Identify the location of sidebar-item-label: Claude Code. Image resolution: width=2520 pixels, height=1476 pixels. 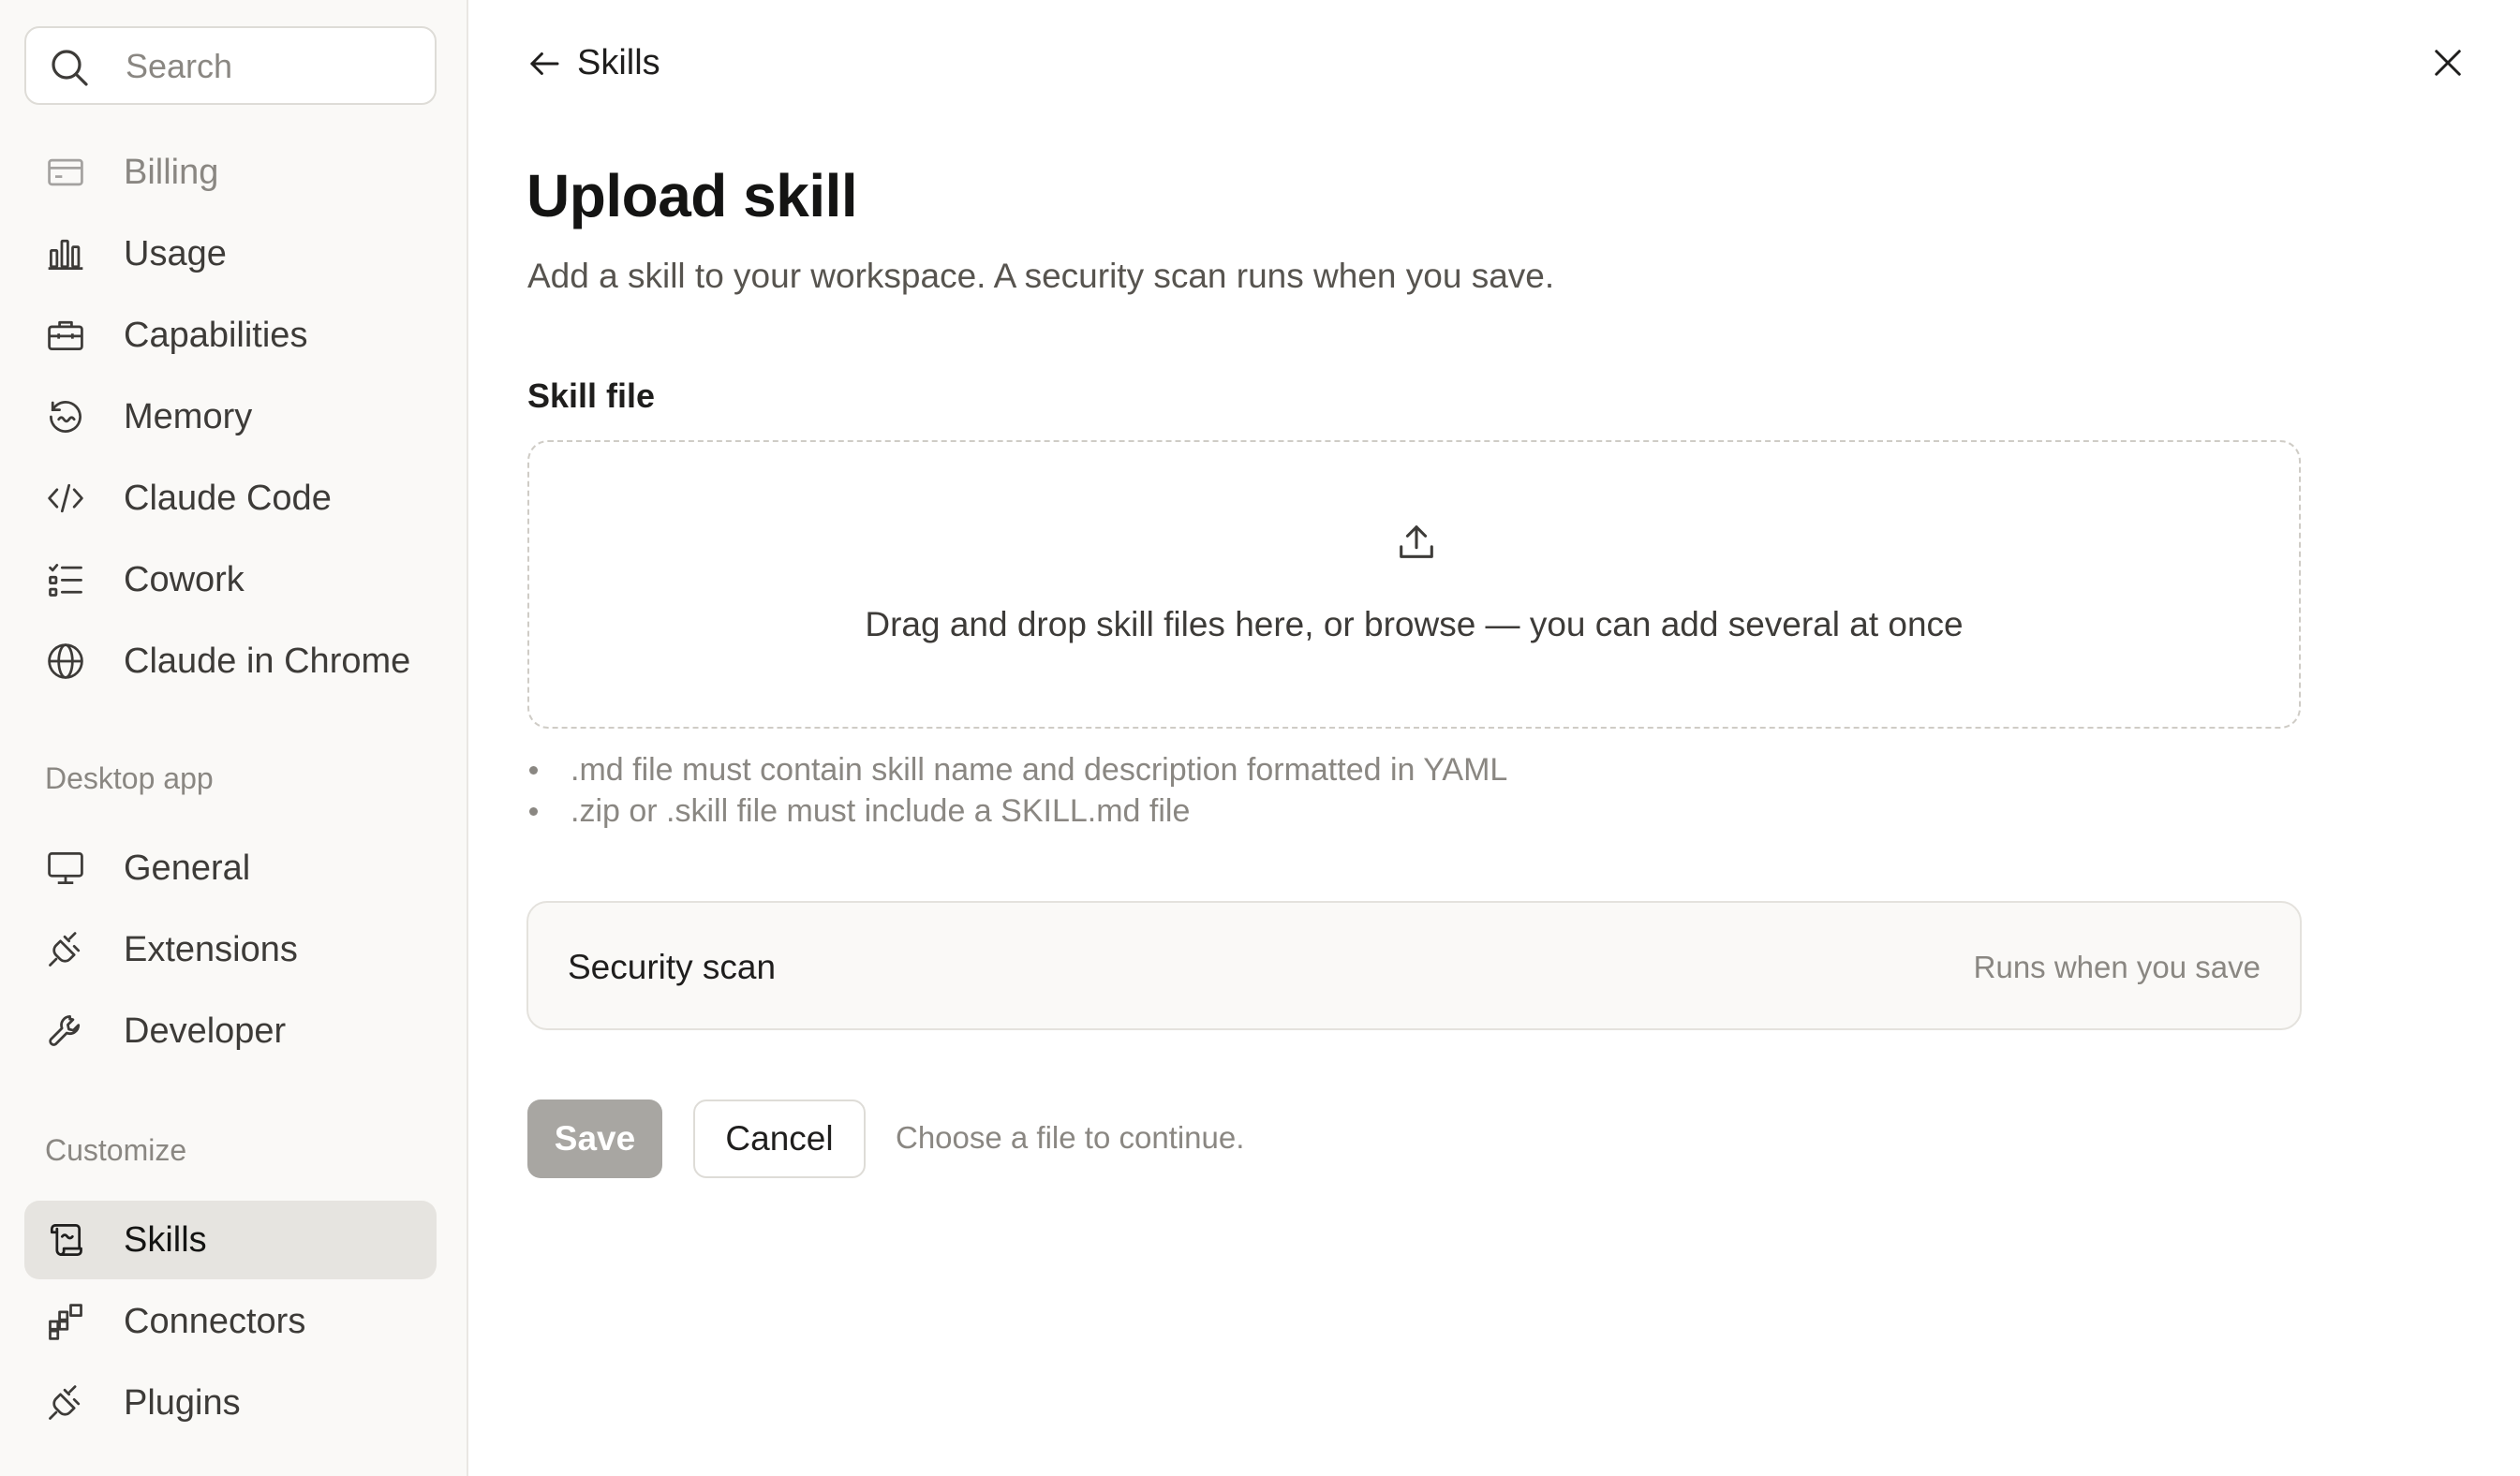
(228, 499).